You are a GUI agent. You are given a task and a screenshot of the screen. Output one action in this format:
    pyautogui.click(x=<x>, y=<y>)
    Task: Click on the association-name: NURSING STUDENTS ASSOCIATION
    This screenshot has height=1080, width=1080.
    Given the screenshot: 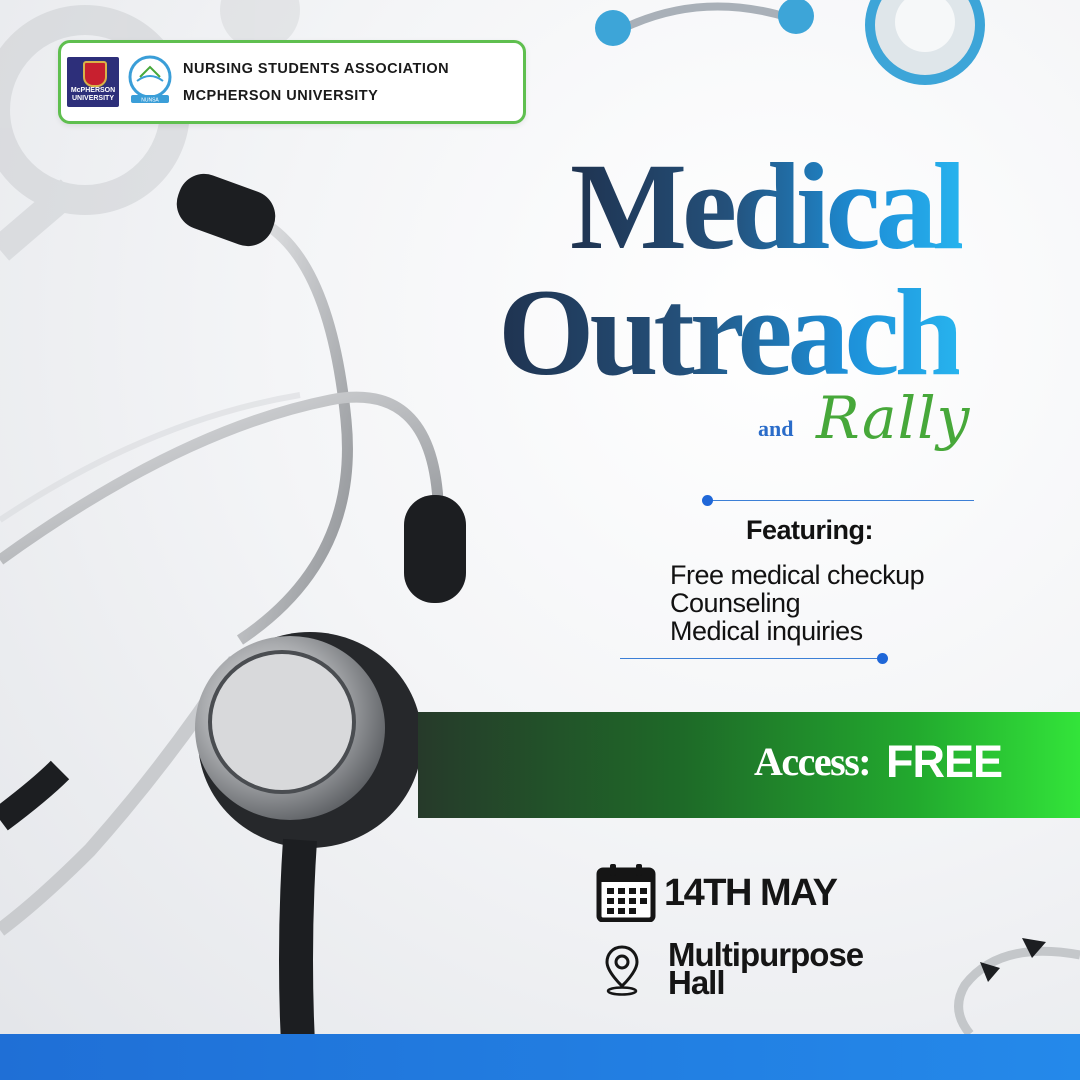 What is the action you would take?
    pyautogui.click(x=316, y=69)
    